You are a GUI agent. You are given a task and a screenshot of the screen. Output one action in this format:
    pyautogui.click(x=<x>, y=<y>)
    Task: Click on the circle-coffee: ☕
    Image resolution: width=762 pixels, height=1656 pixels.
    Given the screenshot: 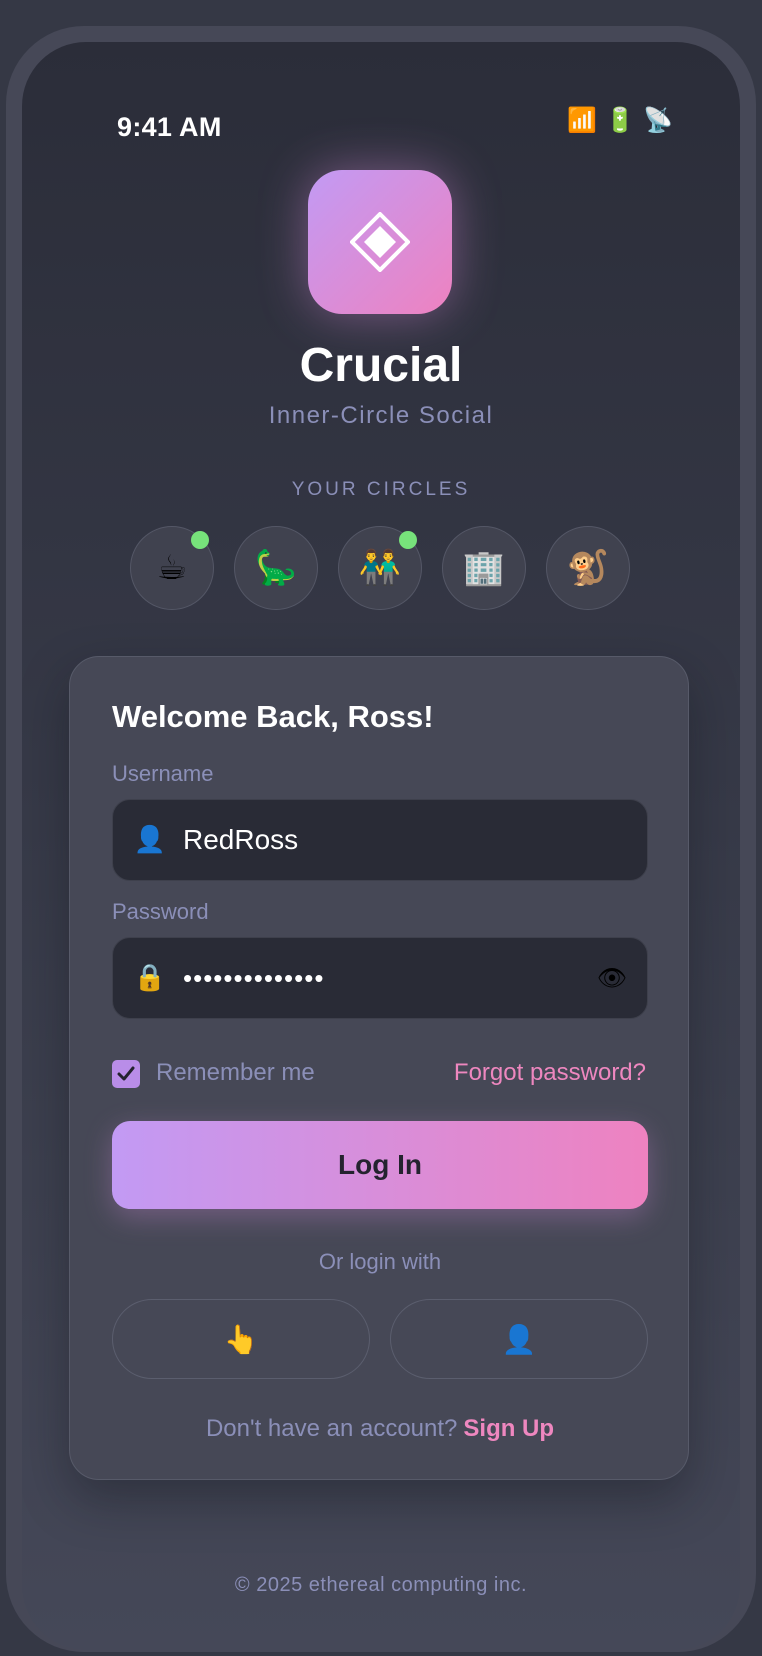 What is the action you would take?
    pyautogui.click(x=172, y=568)
    